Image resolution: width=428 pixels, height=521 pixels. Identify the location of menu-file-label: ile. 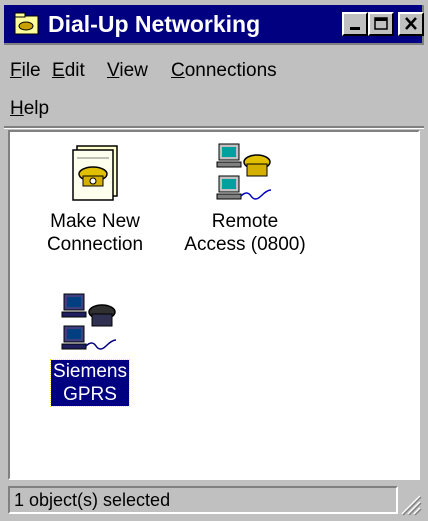
(31, 70).